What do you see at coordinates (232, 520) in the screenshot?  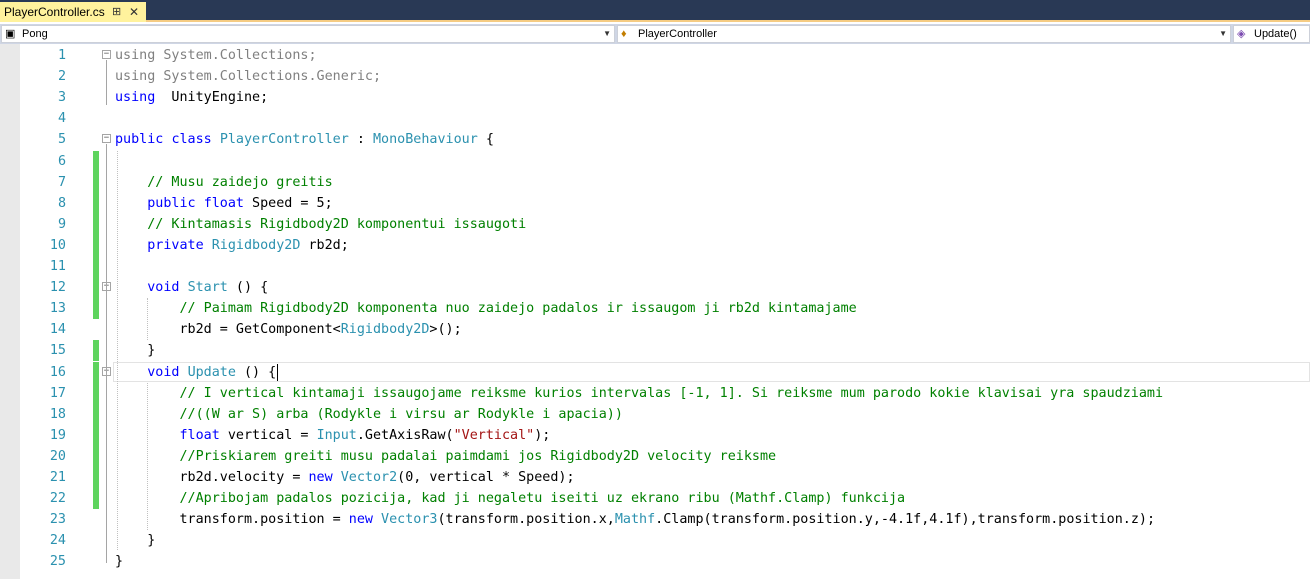 I see `code-token: transform.position =` at bounding box center [232, 520].